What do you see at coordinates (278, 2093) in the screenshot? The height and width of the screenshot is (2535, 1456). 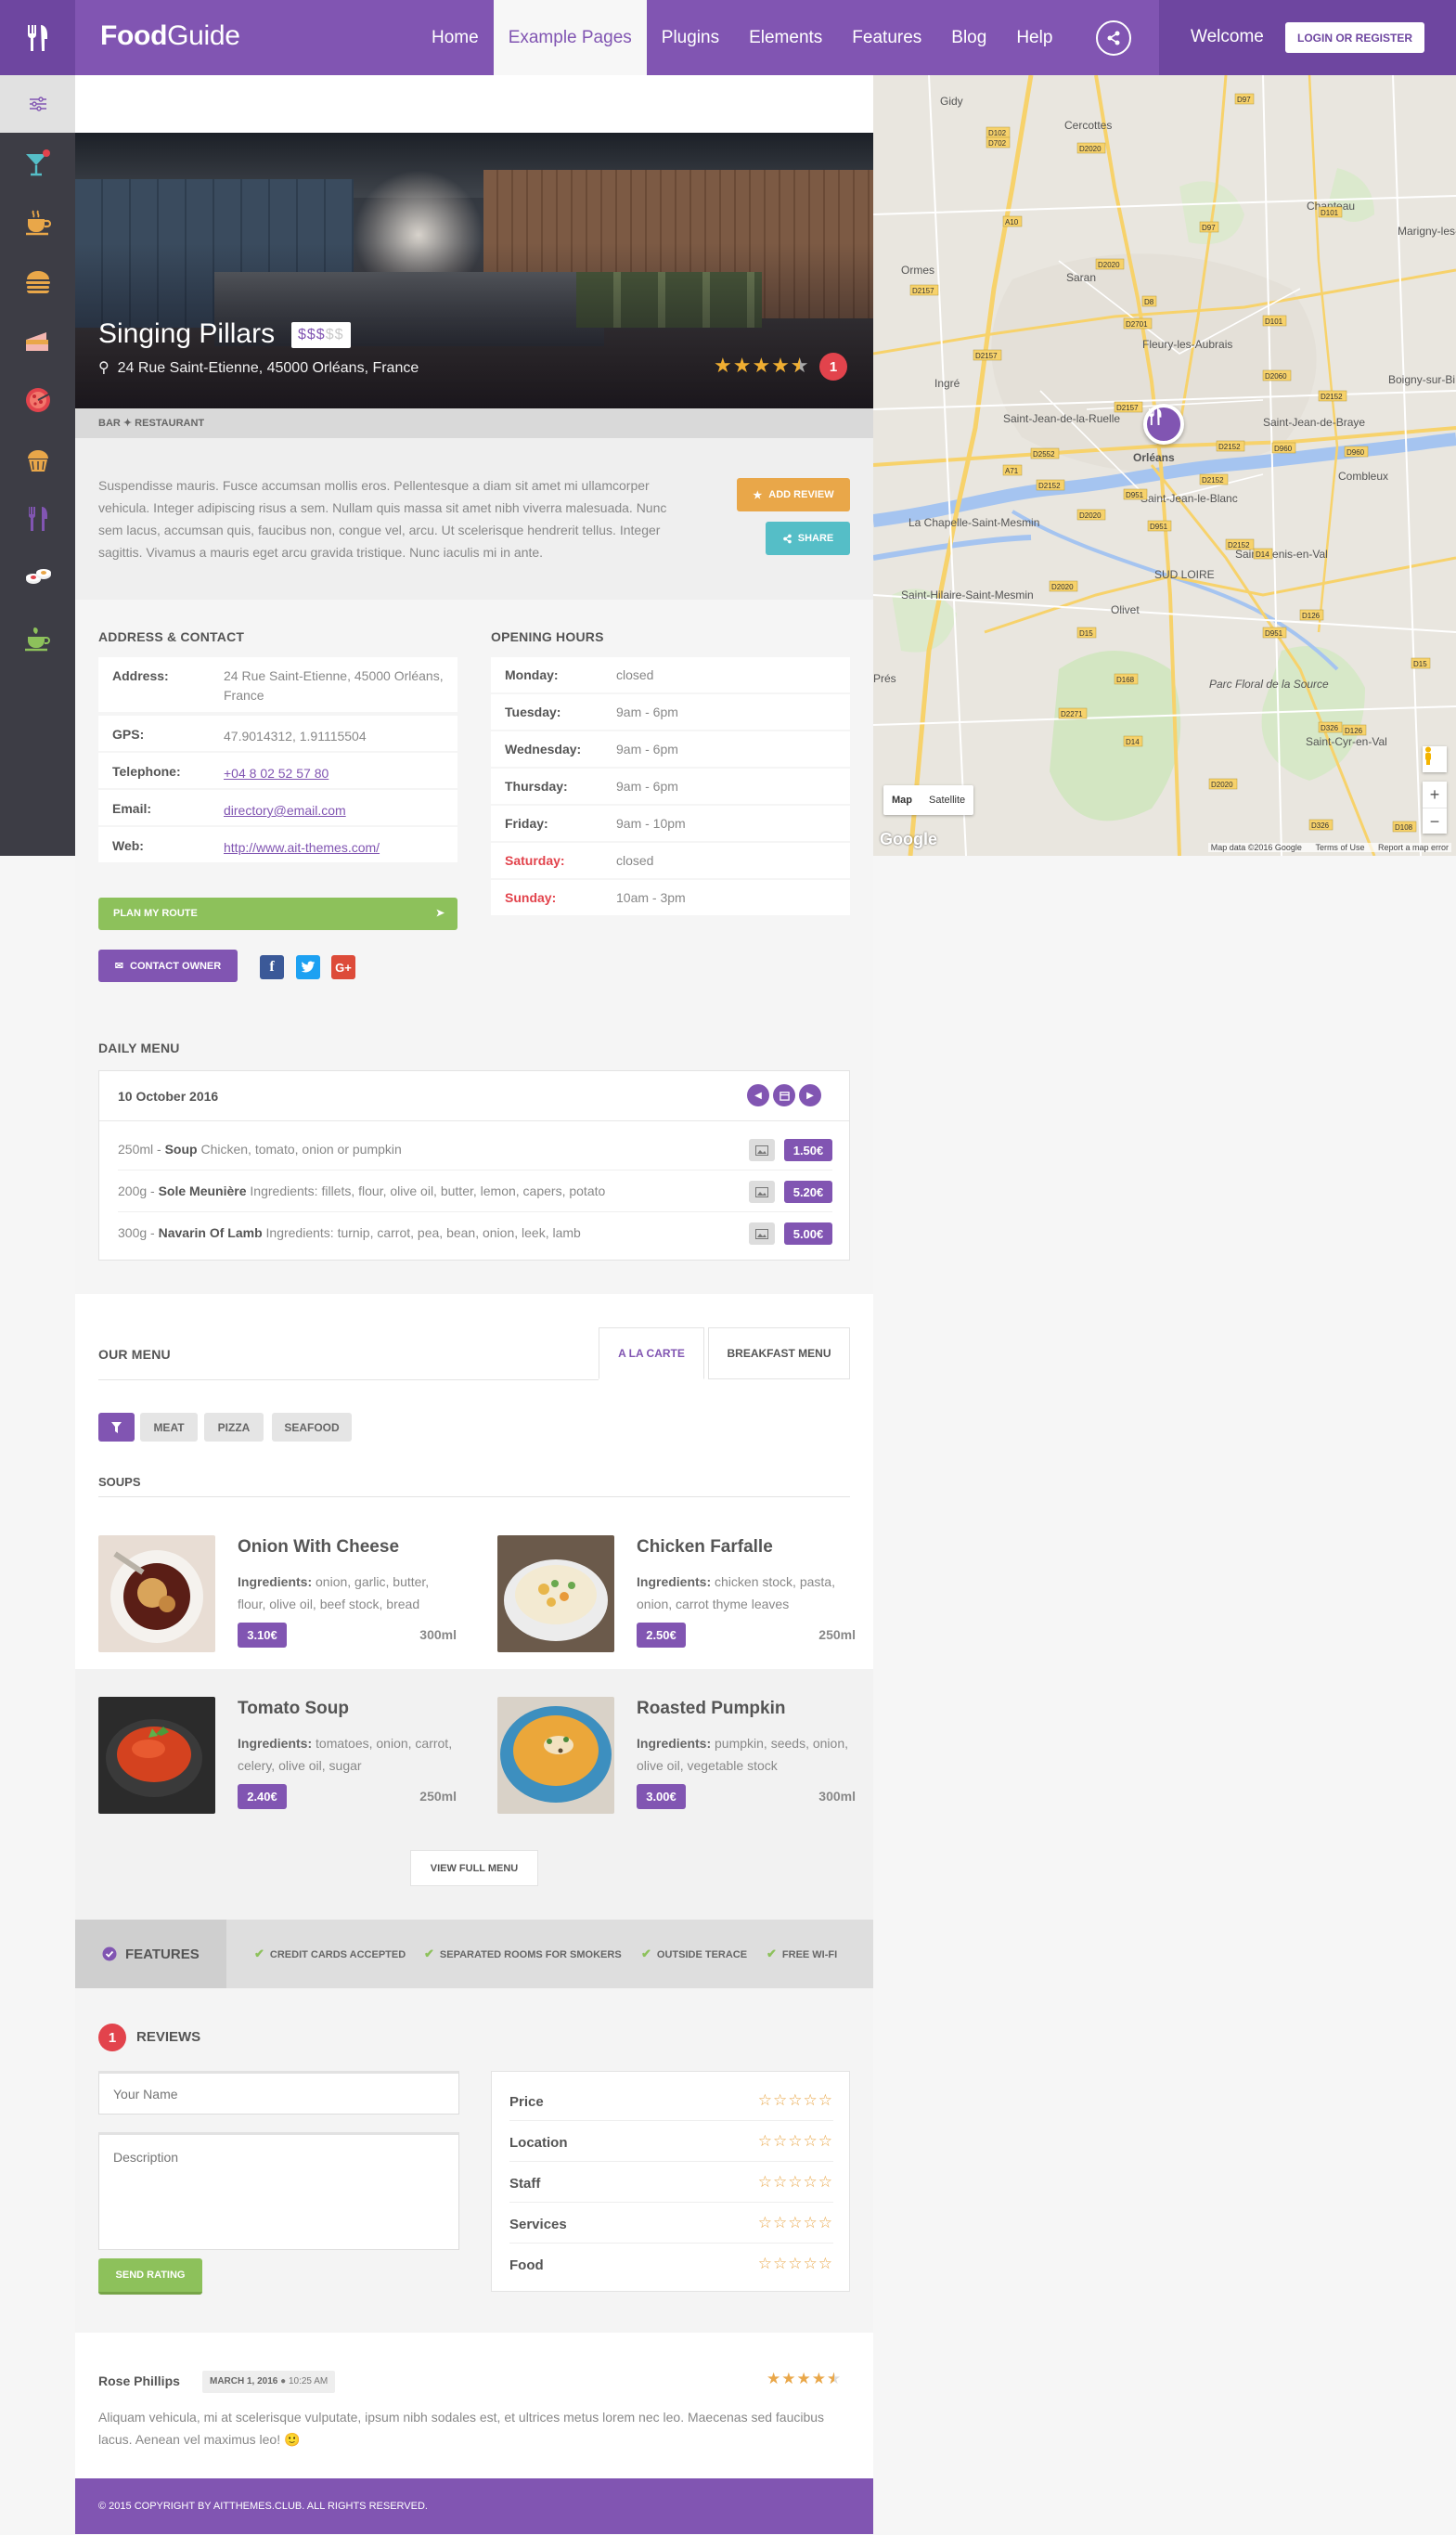 I see `review-name-input` at bounding box center [278, 2093].